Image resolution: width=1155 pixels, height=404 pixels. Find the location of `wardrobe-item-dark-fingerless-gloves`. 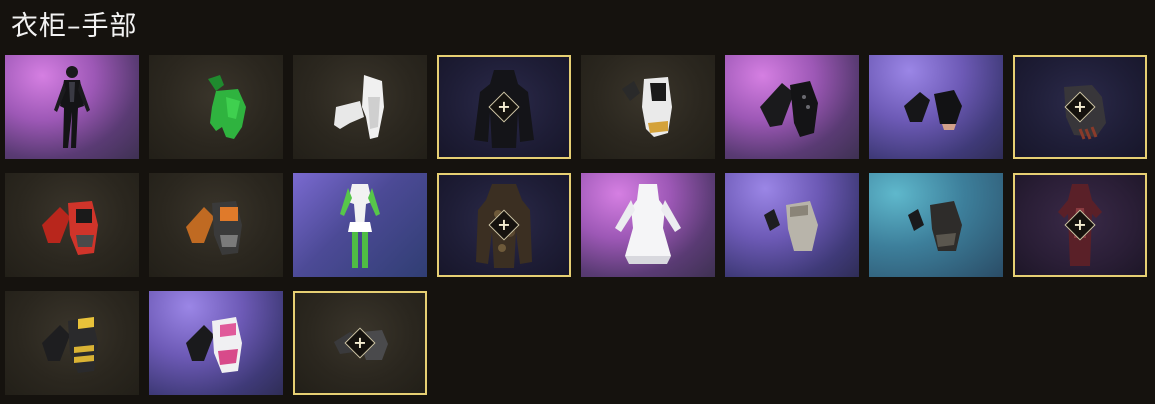

wardrobe-item-dark-fingerless-gloves is located at coordinates (936, 225).